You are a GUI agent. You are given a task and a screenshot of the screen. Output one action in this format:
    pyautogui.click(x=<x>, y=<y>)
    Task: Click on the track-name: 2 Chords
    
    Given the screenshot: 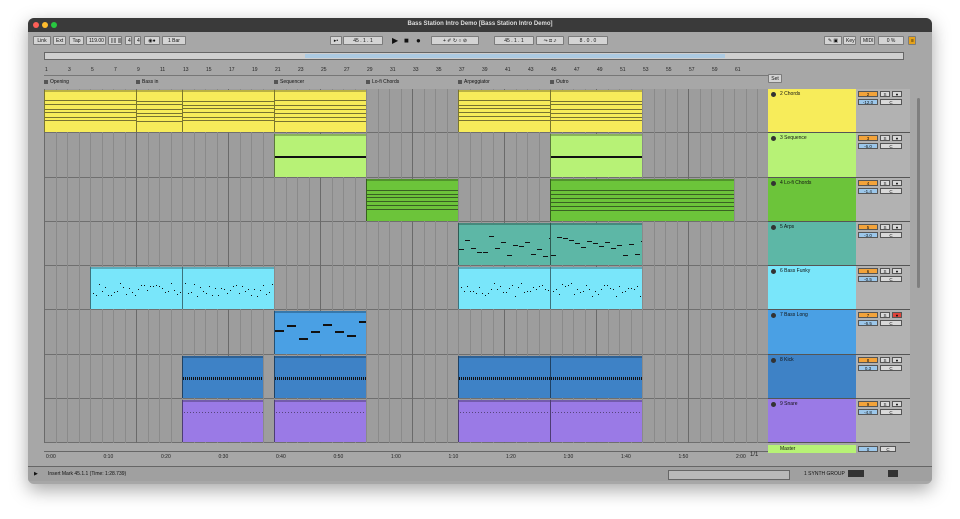 What is the action you would take?
    pyautogui.click(x=812, y=111)
    